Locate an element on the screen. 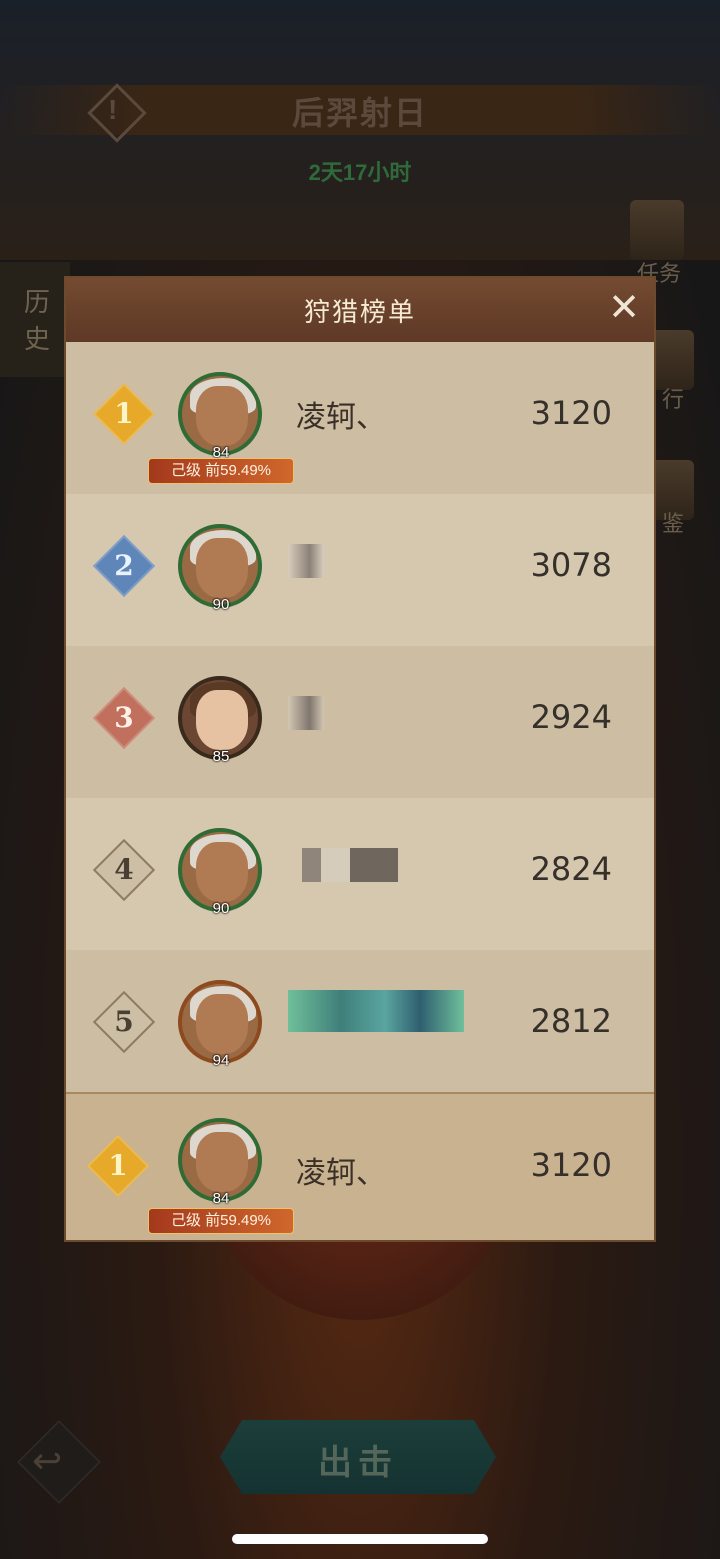  rank-number: 2 is located at coordinates (124, 565).